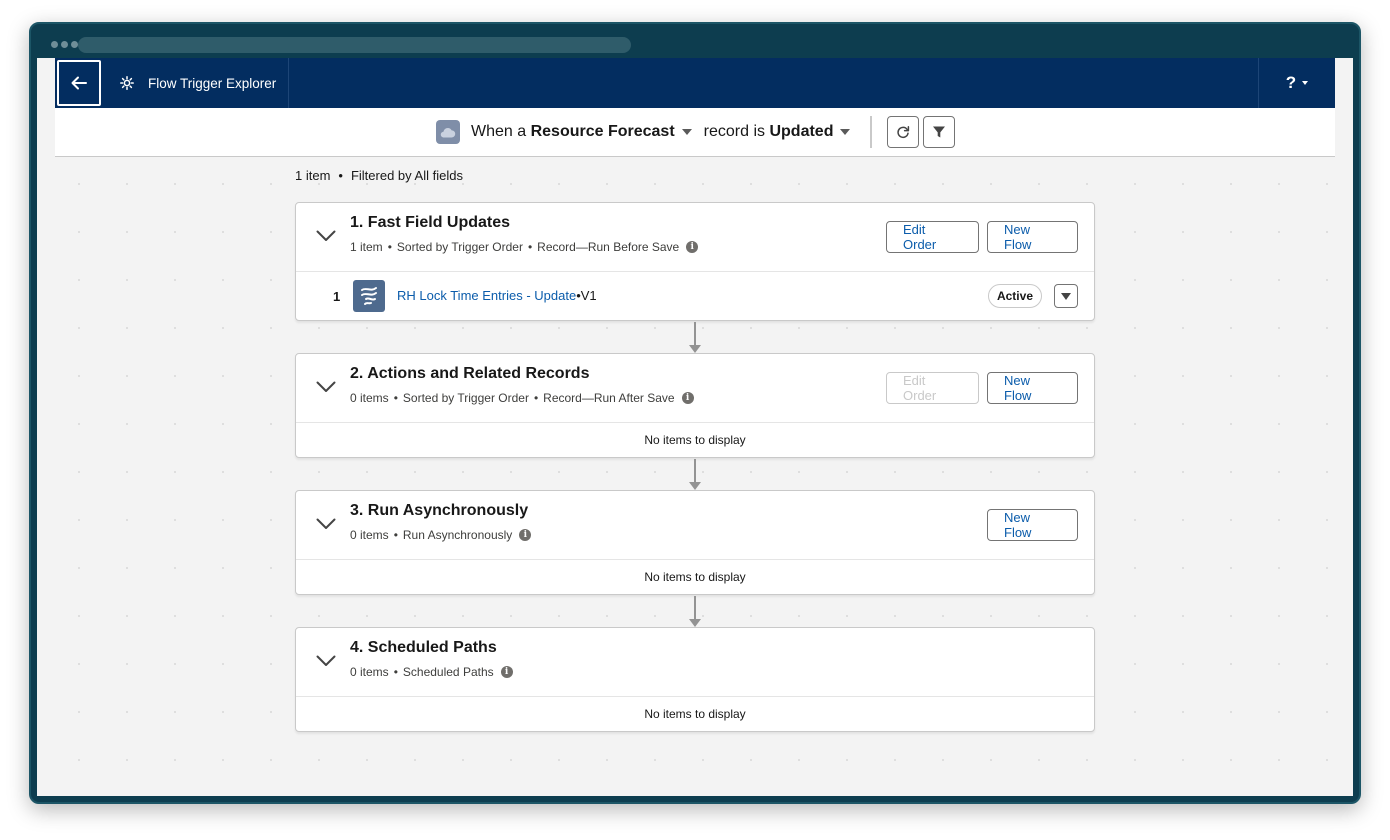 The image size is (1390, 840). I want to click on refresh-icon, so click(903, 132).